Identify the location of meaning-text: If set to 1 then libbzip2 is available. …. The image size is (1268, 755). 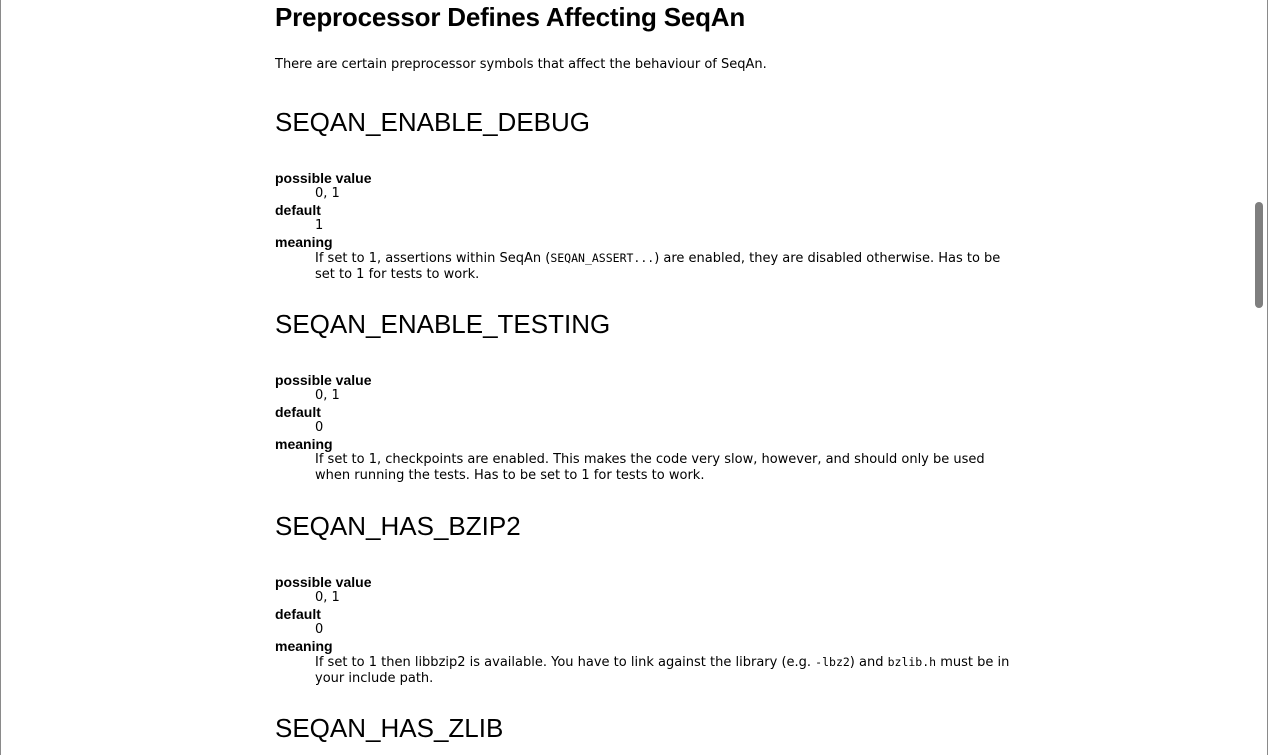
(662, 670).